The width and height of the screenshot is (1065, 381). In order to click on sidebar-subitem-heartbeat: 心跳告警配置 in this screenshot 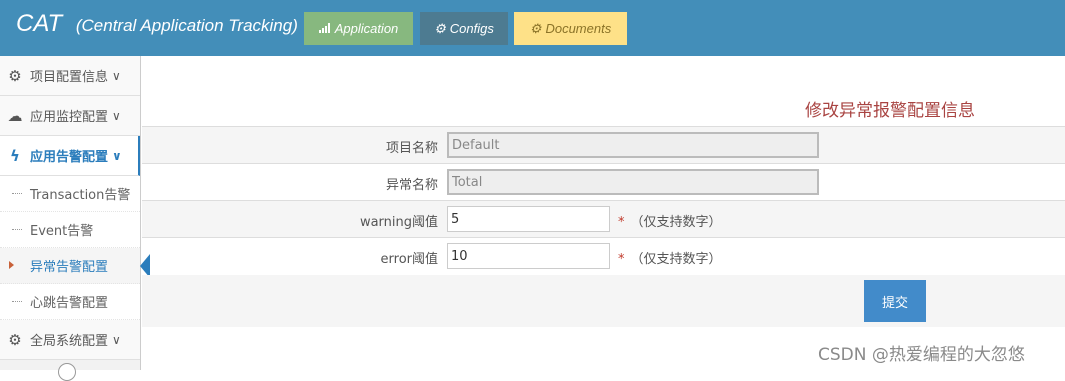, I will do `click(70, 302)`.